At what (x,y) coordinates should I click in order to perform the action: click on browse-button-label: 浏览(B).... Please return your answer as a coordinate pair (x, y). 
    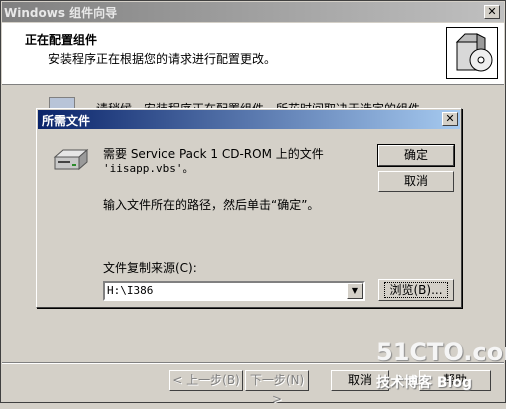
    Looking at the image, I should click on (416, 290).